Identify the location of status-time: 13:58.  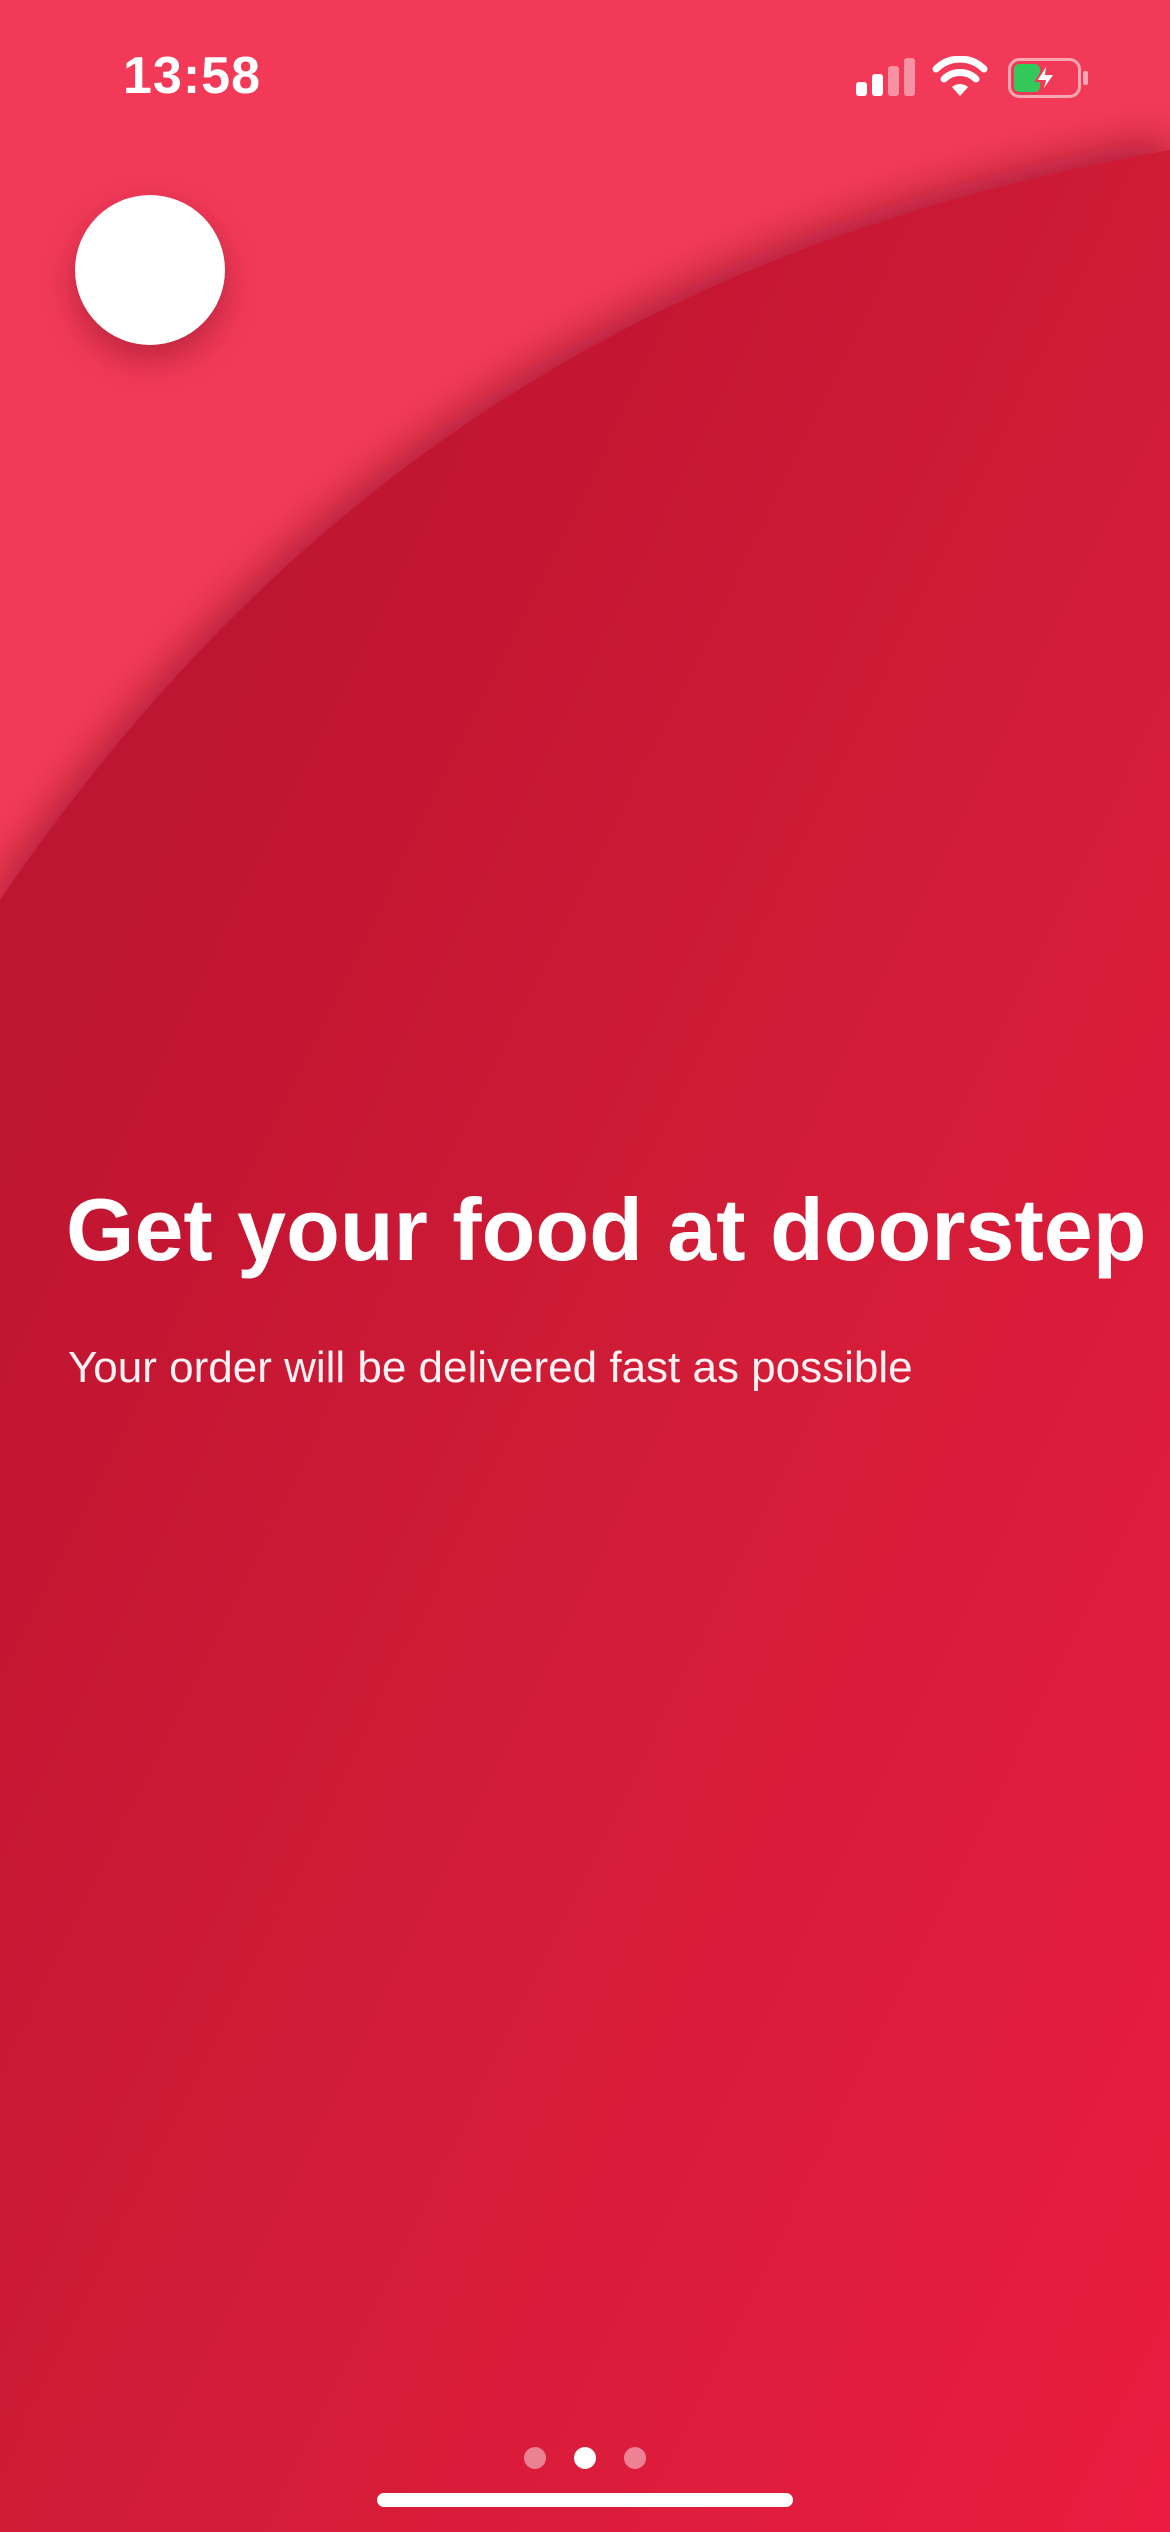
(192, 76).